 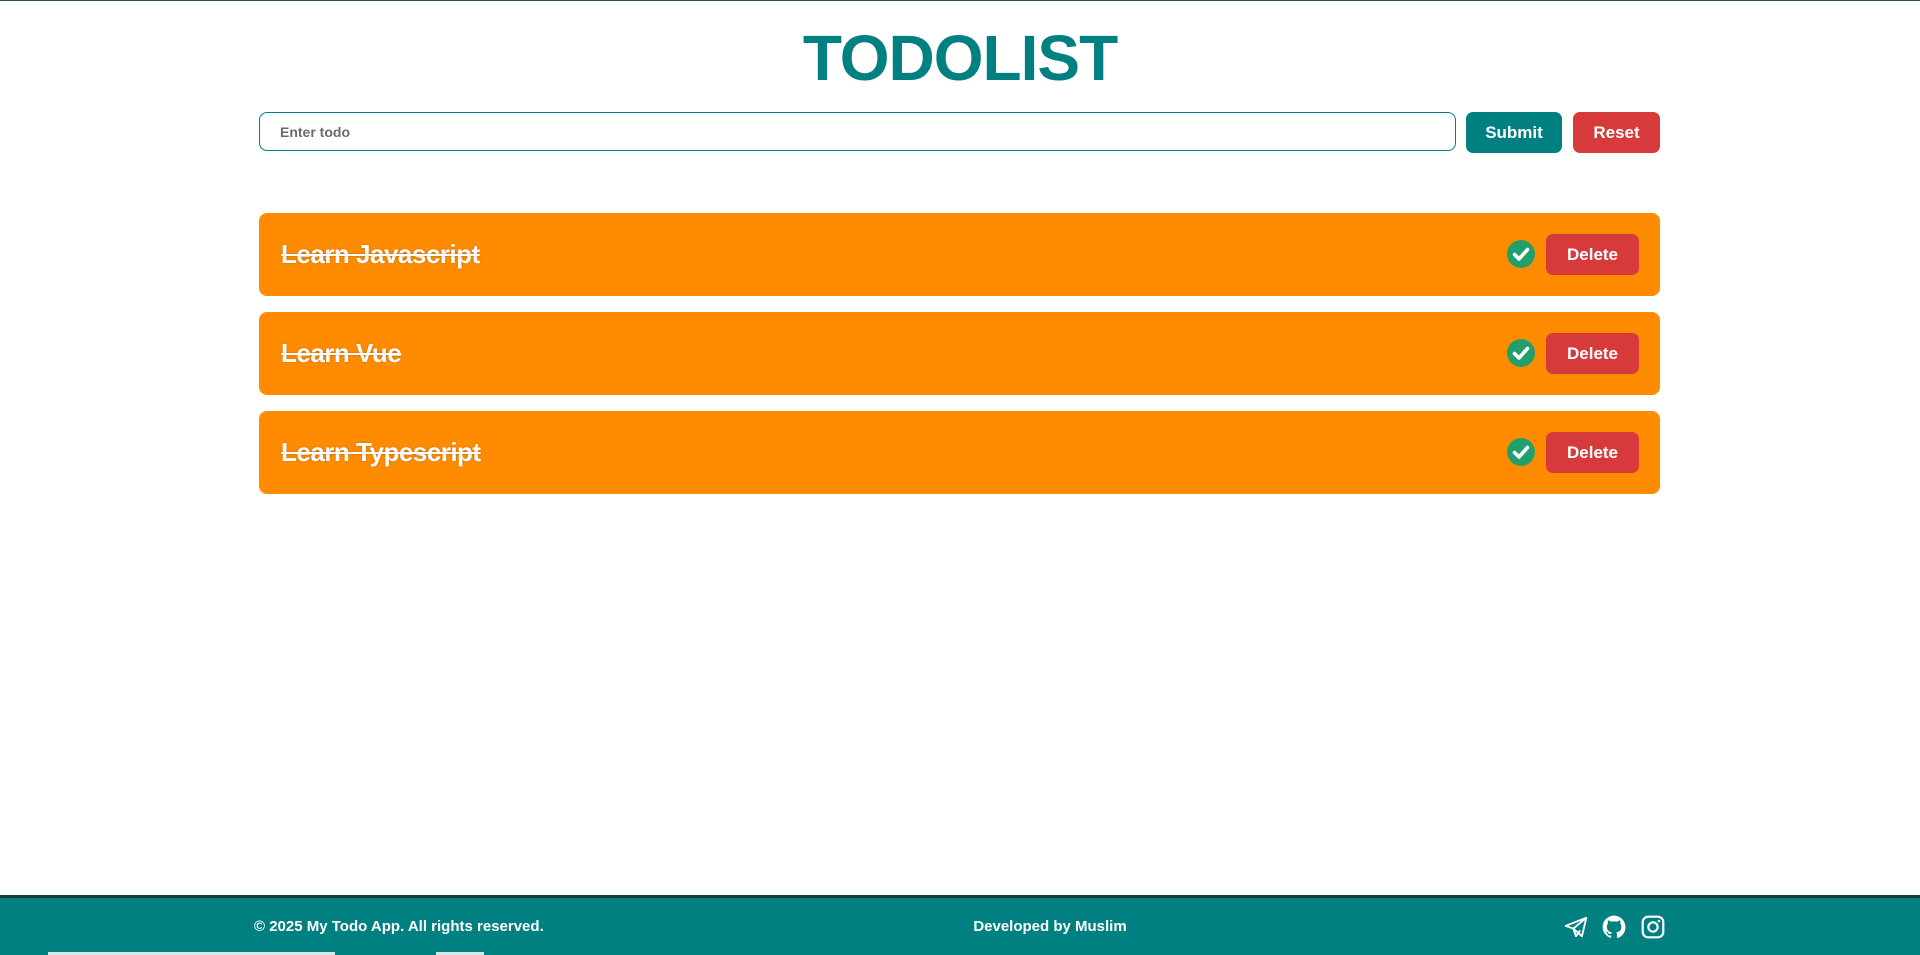 What do you see at coordinates (1514, 132) in the screenshot?
I see `submit-button: Submit` at bounding box center [1514, 132].